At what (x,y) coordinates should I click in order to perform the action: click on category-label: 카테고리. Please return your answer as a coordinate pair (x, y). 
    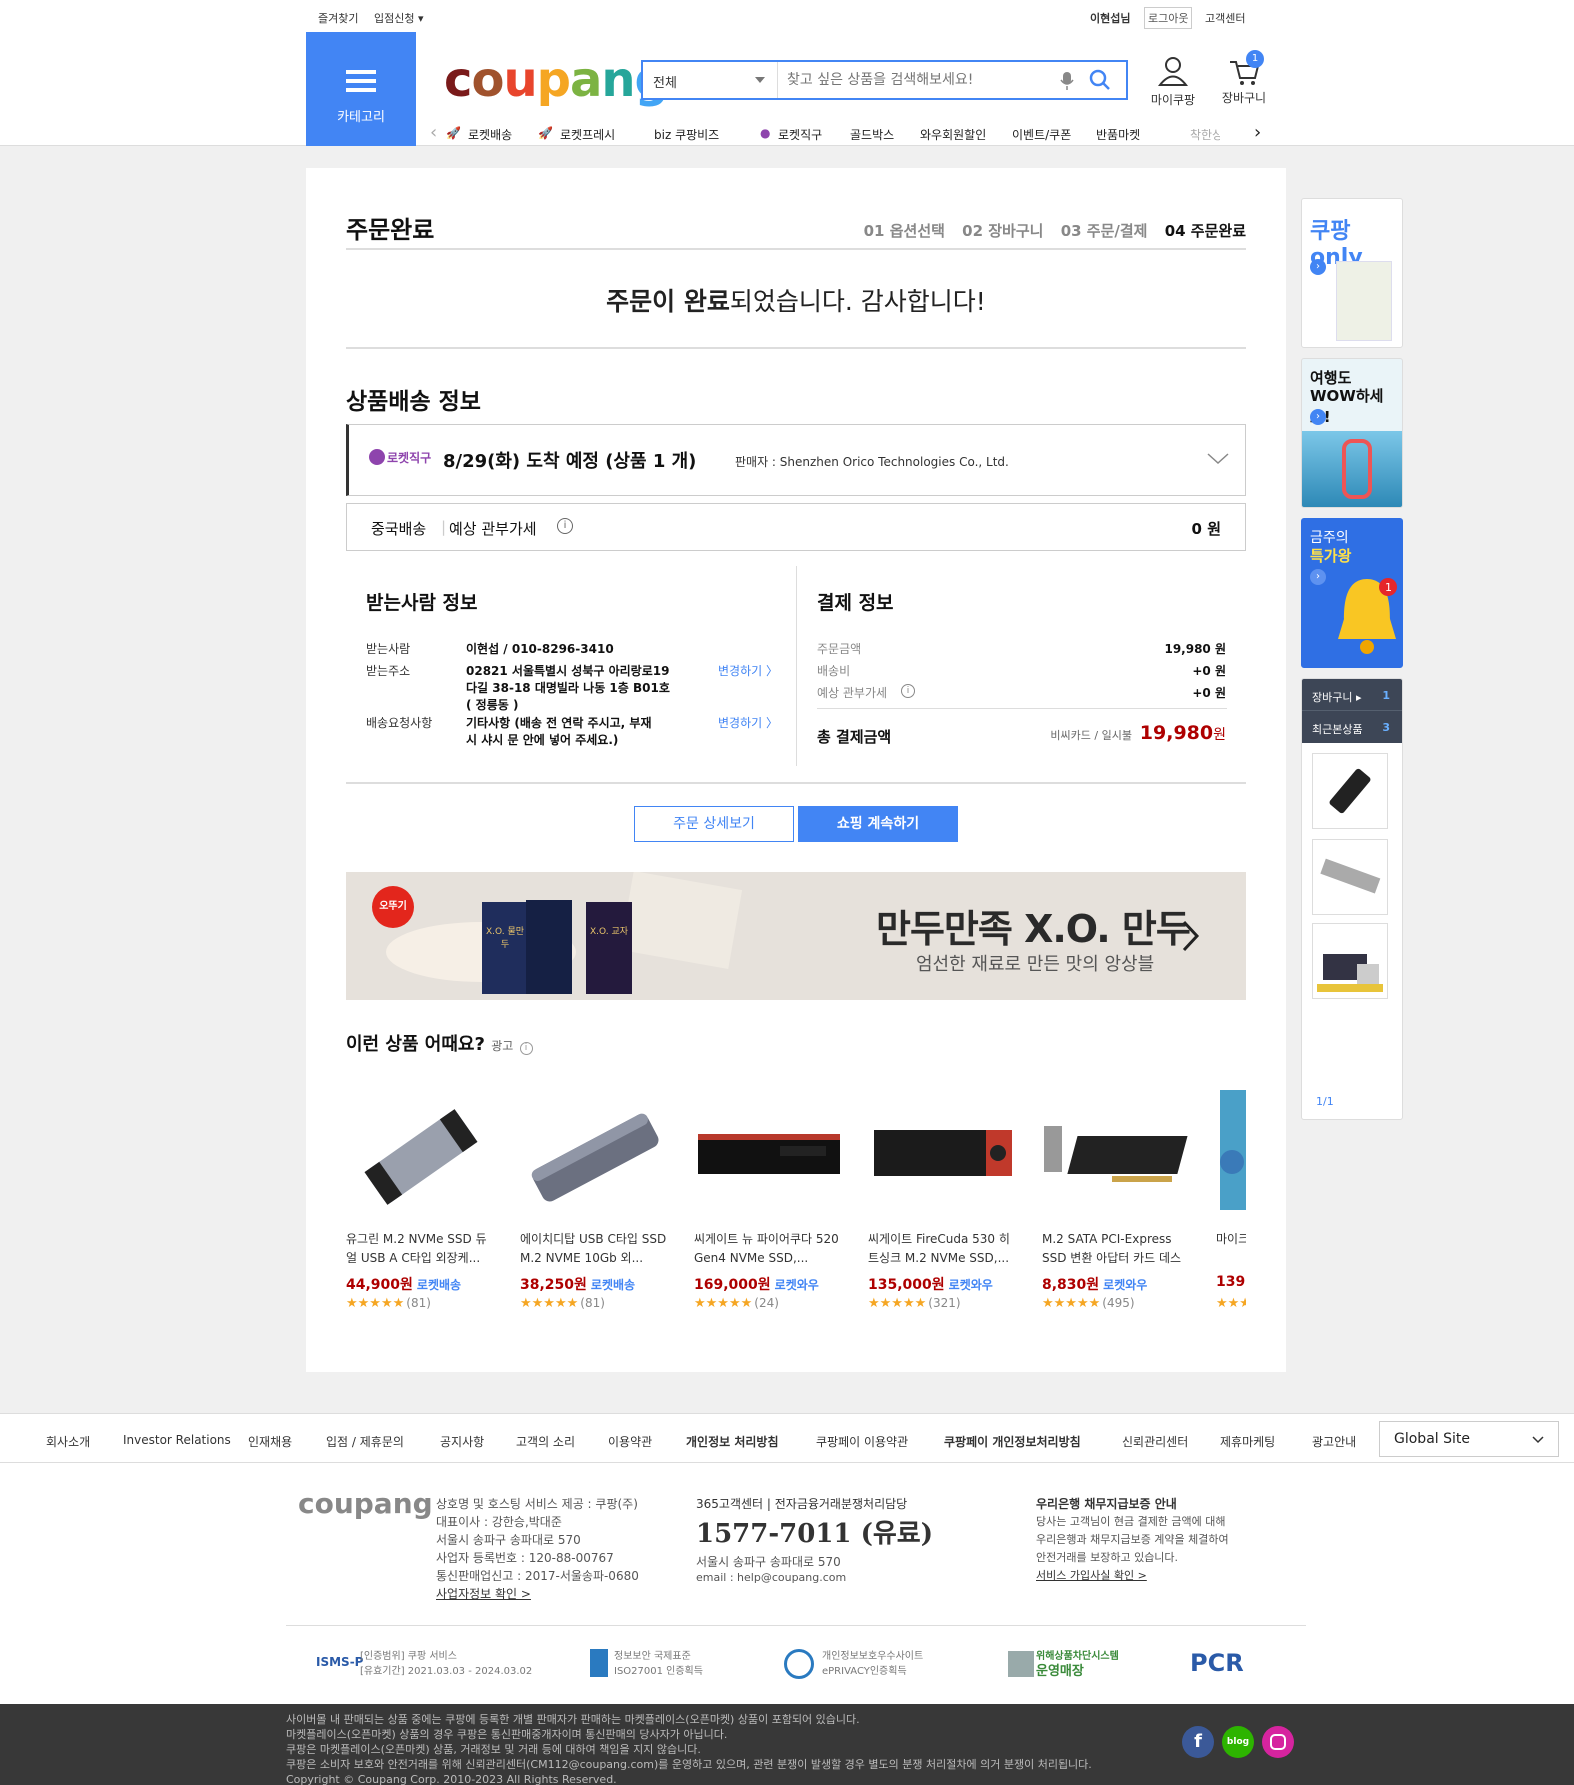
    Looking at the image, I should click on (361, 117).